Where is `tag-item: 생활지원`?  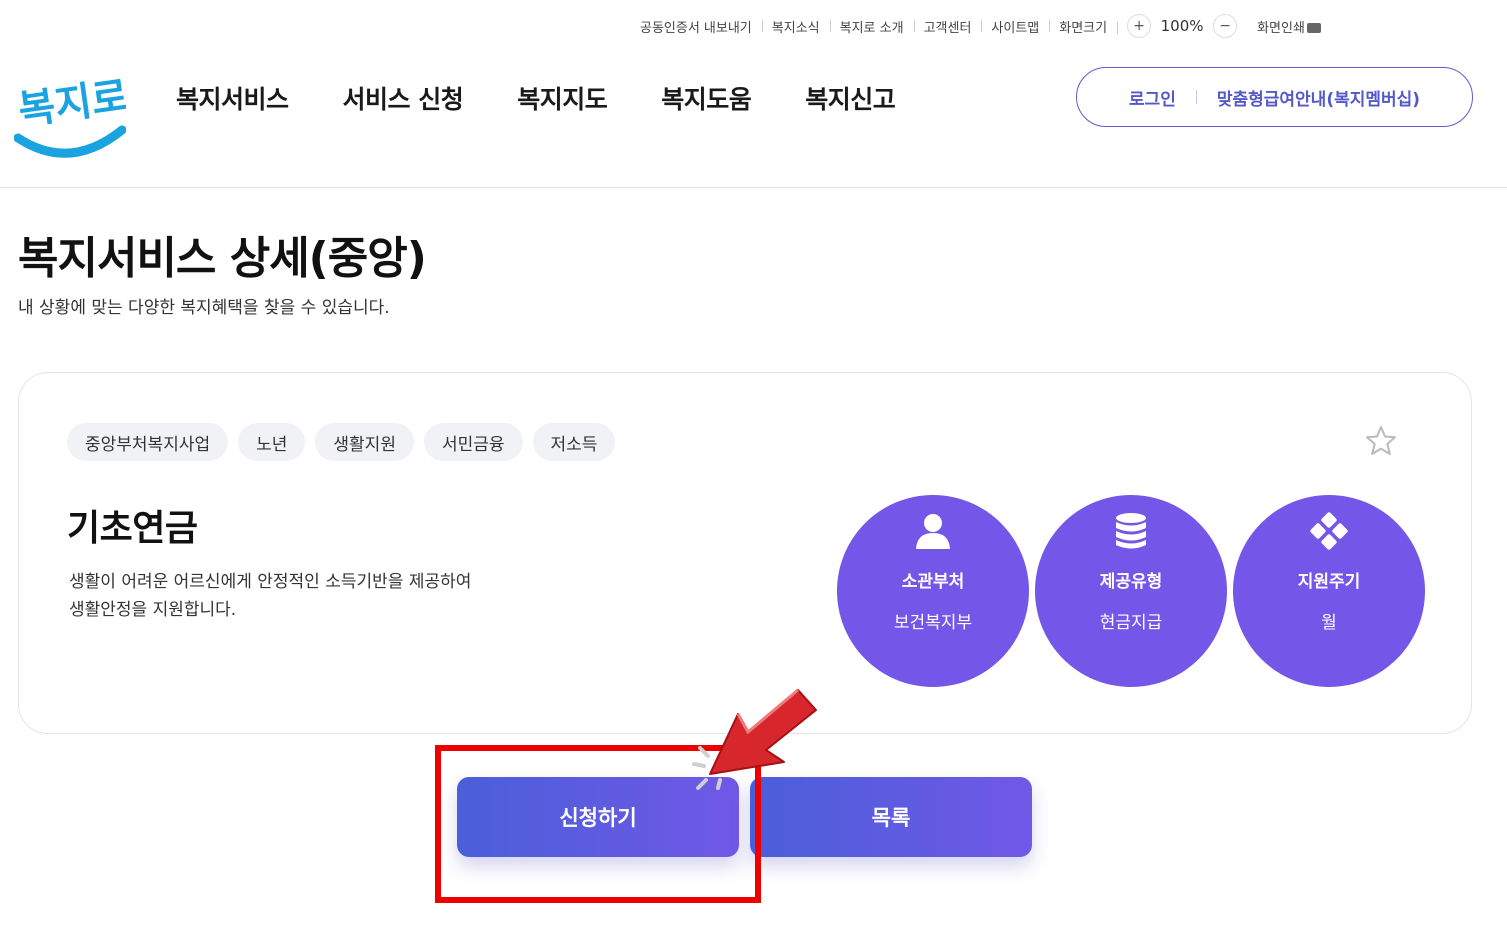 tag-item: 생활지원 is located at coordinates (364, 442).